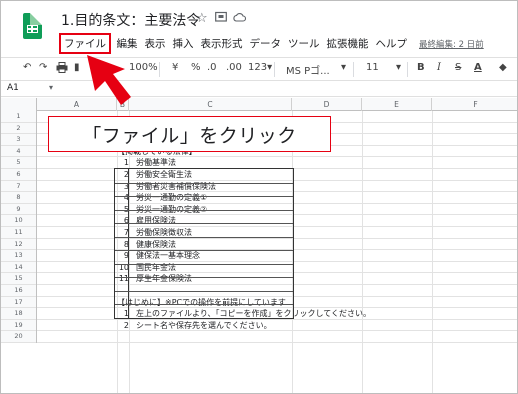  I want to click on name-box: A1, so click(13, 88).